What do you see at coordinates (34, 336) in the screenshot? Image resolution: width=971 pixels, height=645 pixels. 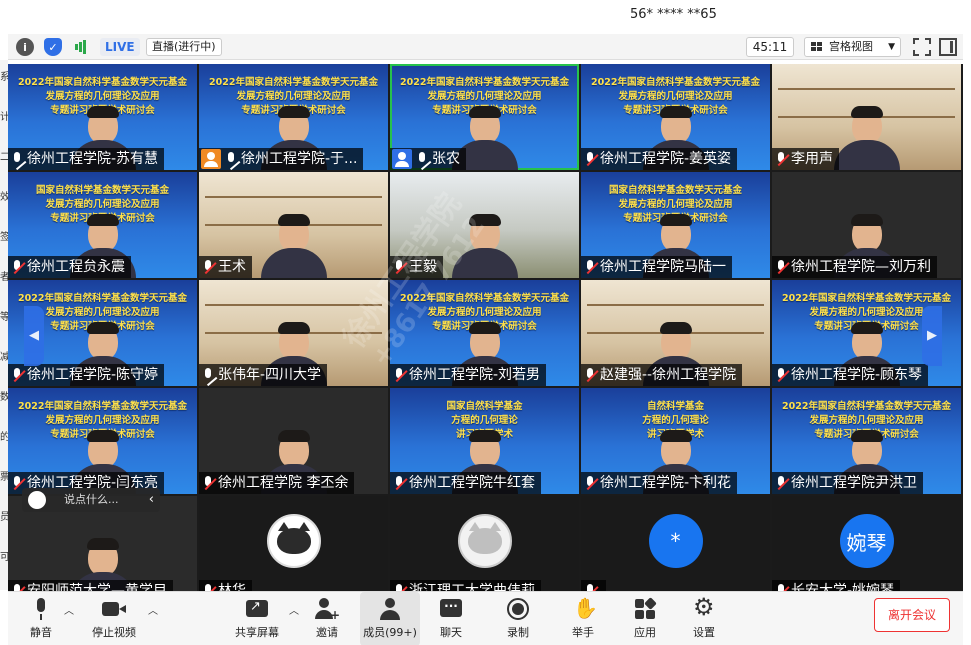 I see `page-prev-button: ◀` at bounding box center [34, 336].